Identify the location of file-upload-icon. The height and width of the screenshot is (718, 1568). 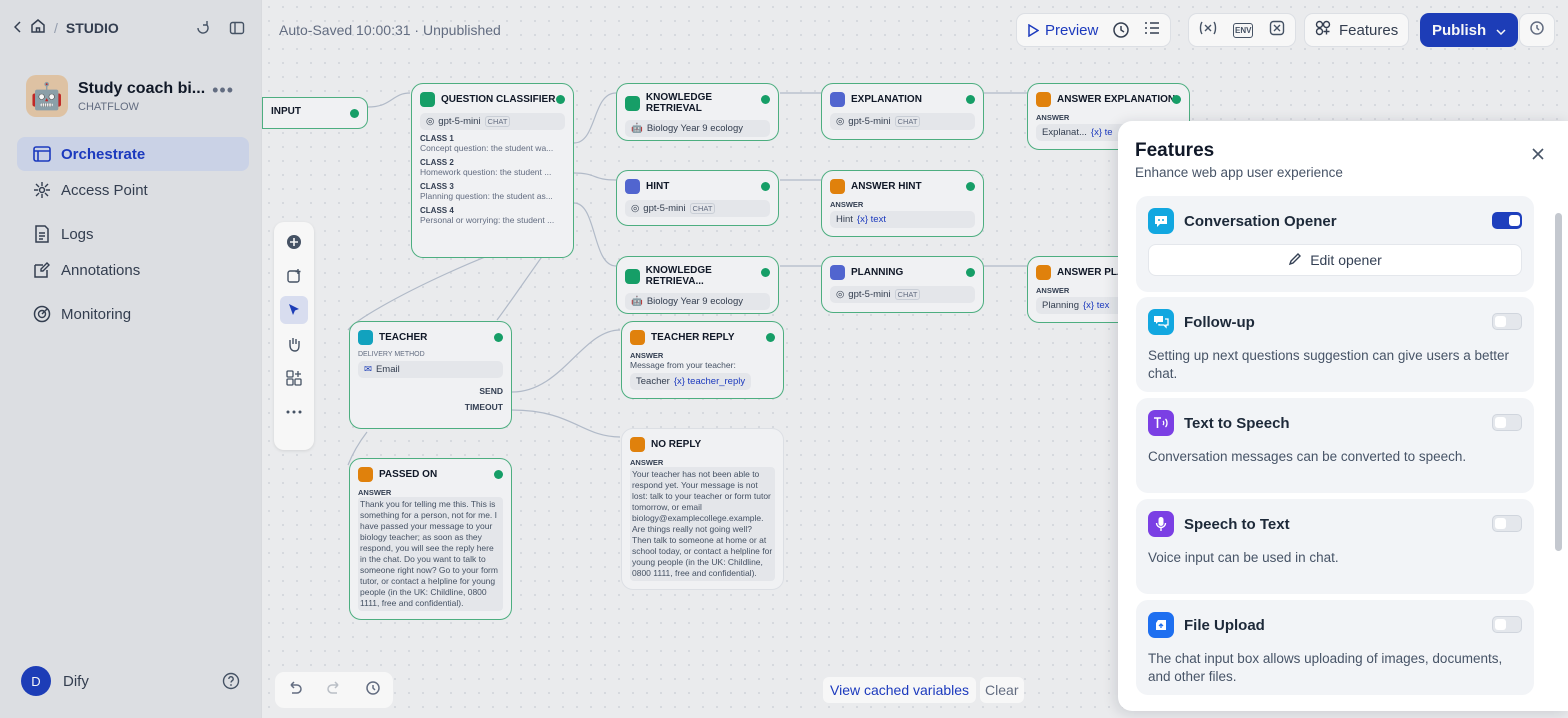
(1161, 625).